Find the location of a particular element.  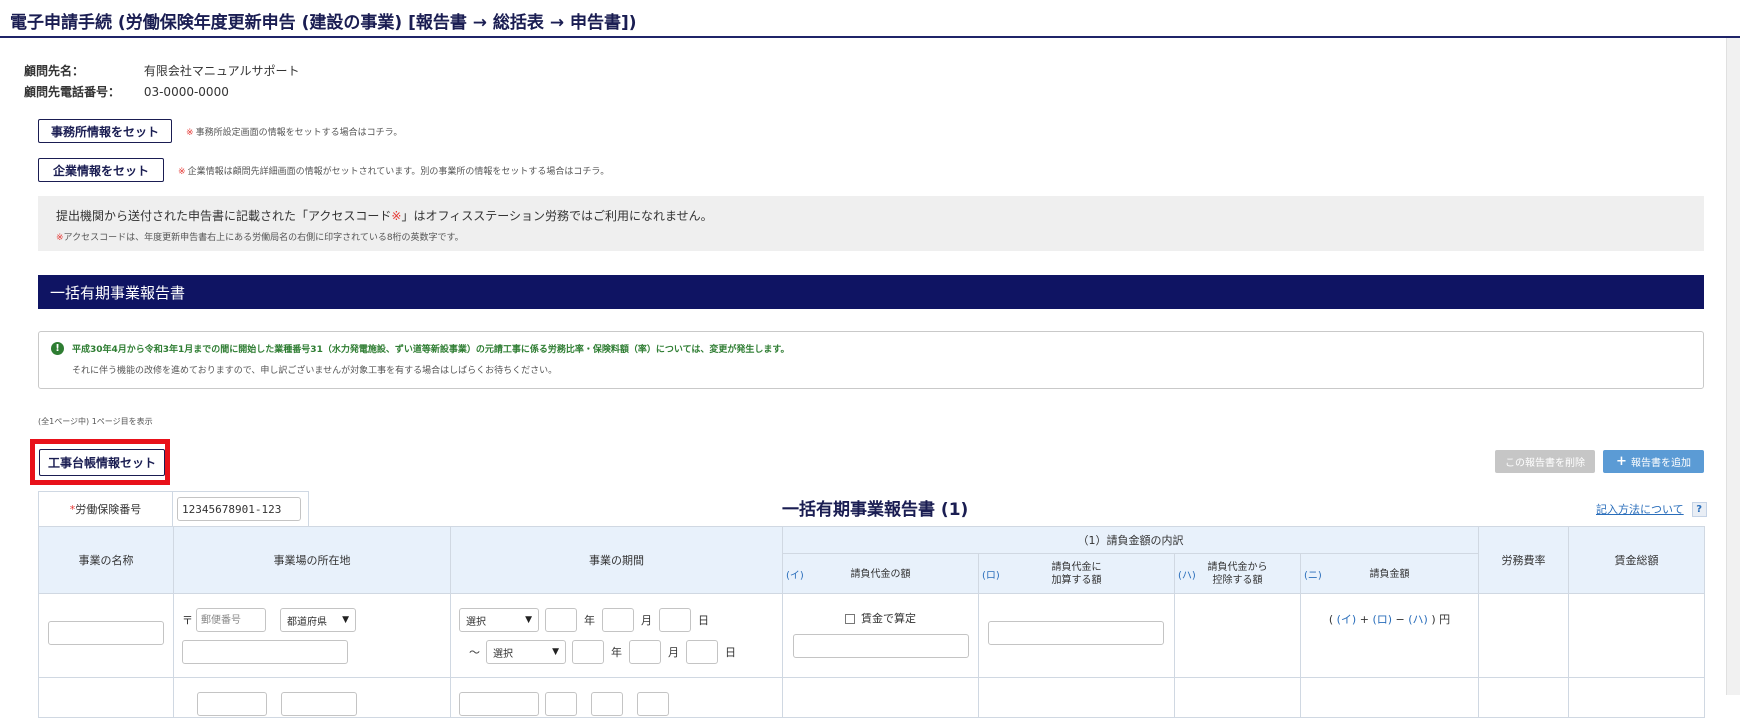

prefecture-select: 都道府県 ▼ is located at coordinates (318, 620).